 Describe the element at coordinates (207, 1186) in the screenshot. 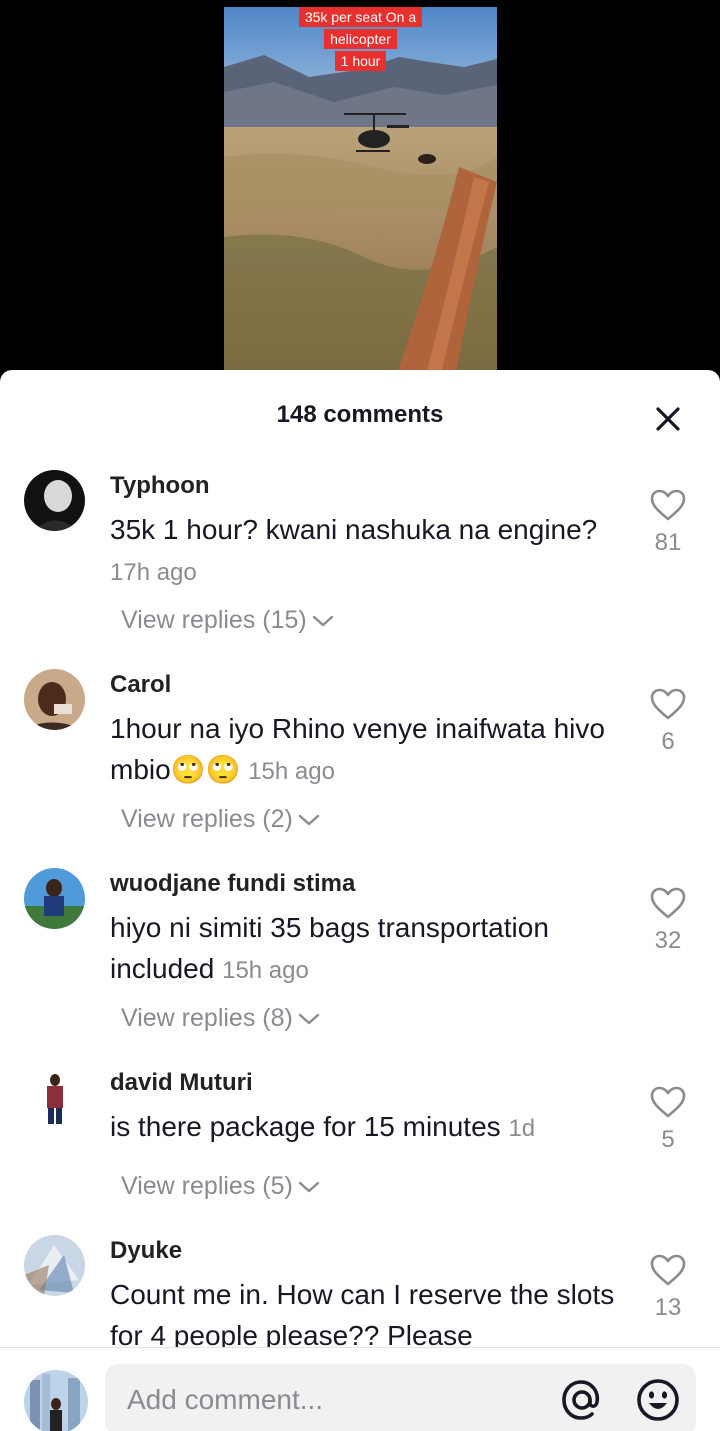

I see `view-replies-label: View replies (5)` at that location.